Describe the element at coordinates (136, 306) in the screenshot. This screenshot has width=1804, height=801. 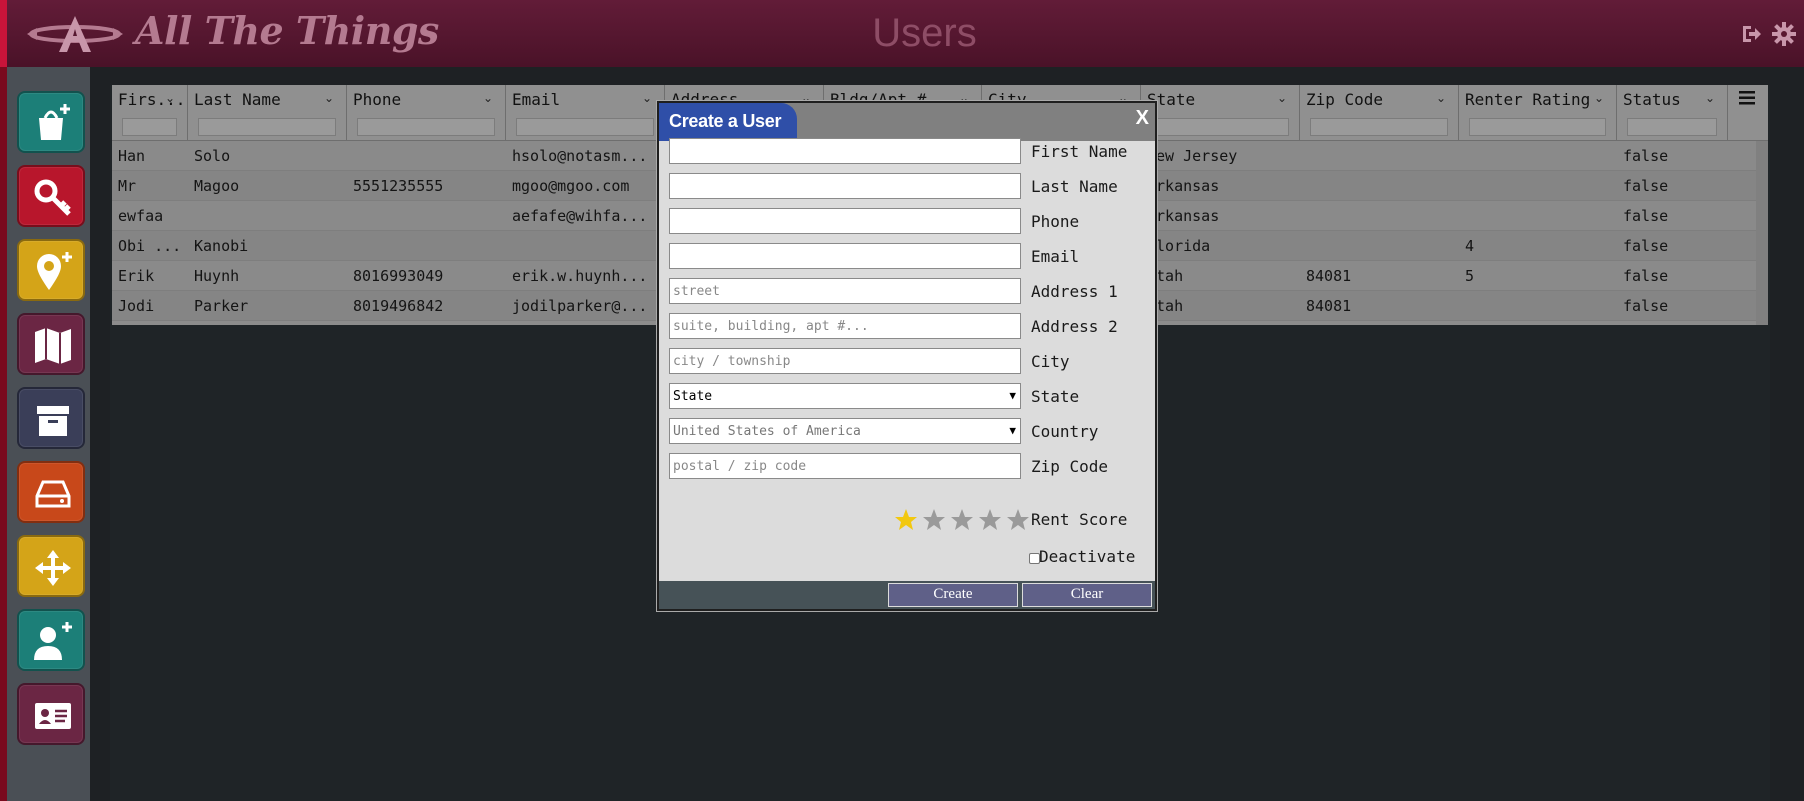
I see `table-cell: Jodi` at that location.